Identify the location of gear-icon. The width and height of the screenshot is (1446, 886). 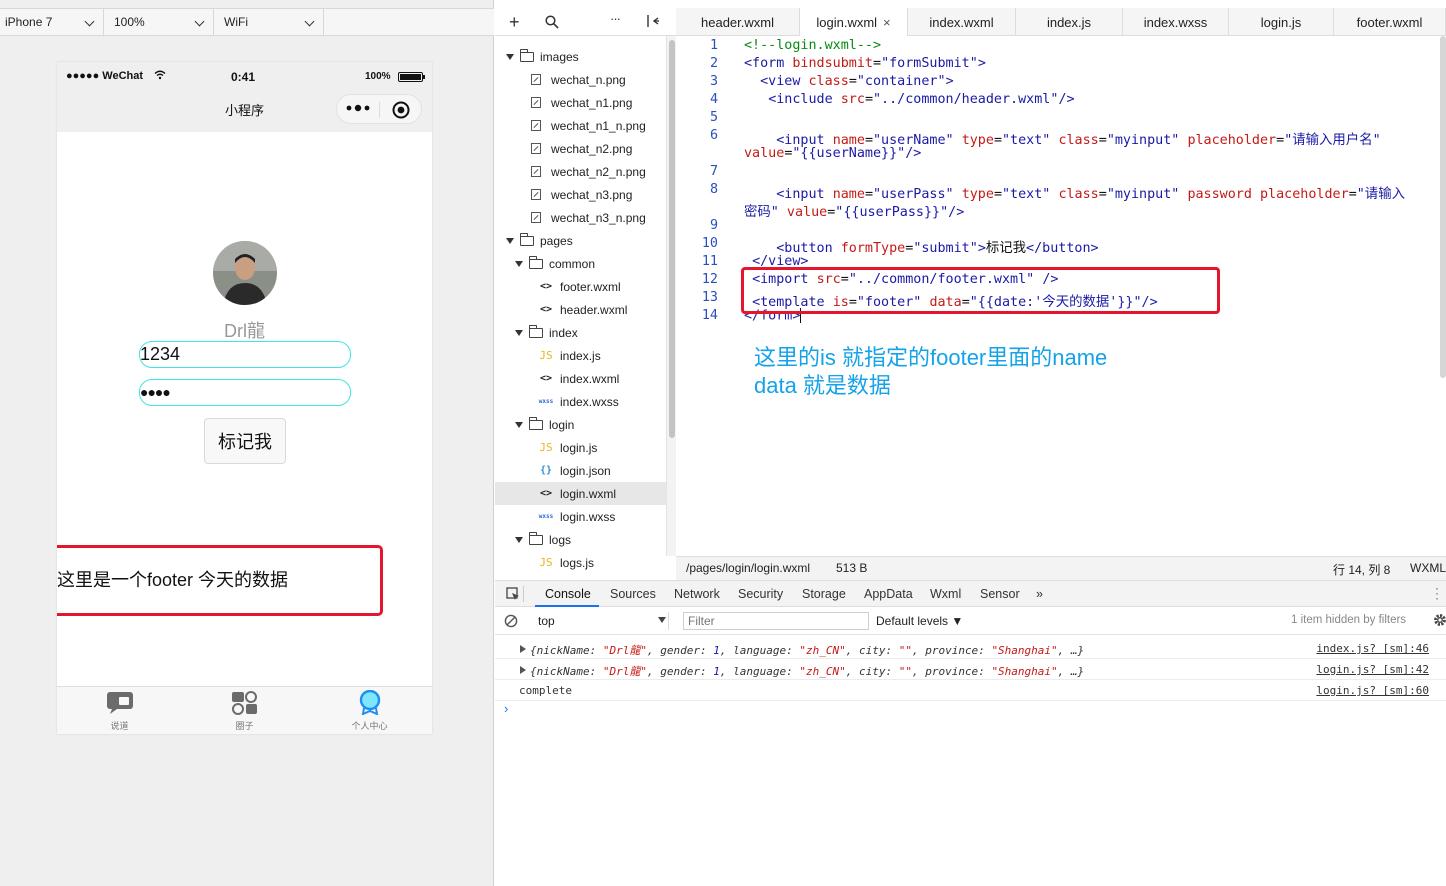
(1439, 621).